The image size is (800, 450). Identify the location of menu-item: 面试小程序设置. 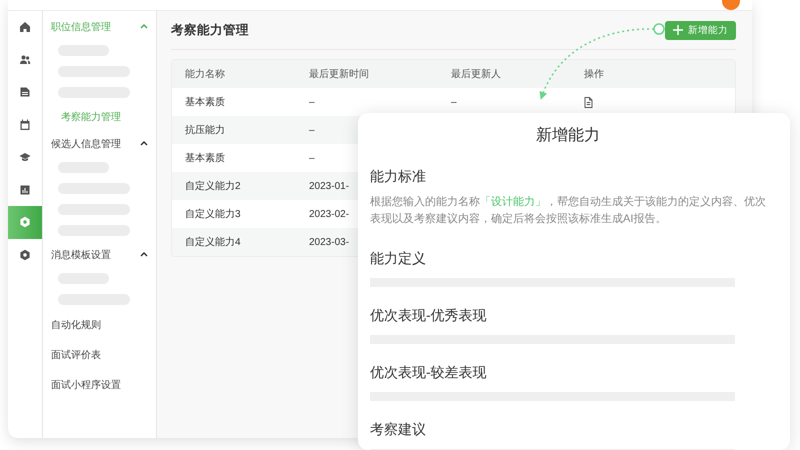
(99, 385).